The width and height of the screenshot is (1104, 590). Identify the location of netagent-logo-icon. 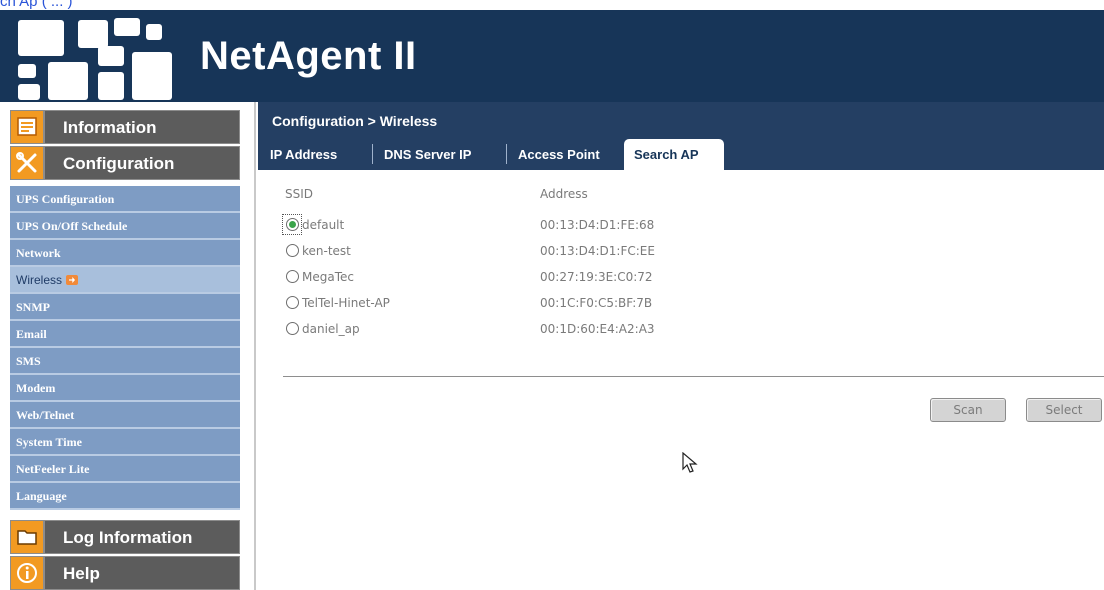
(94, 57).